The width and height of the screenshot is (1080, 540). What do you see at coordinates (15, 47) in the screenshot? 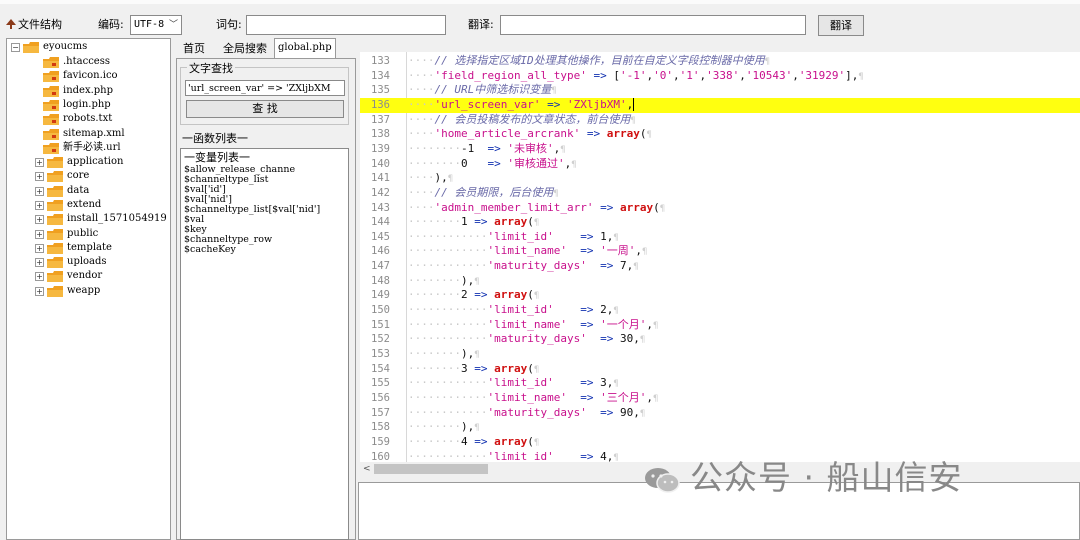
I see `collapse-icon: −` at bounding box center [15, 47].